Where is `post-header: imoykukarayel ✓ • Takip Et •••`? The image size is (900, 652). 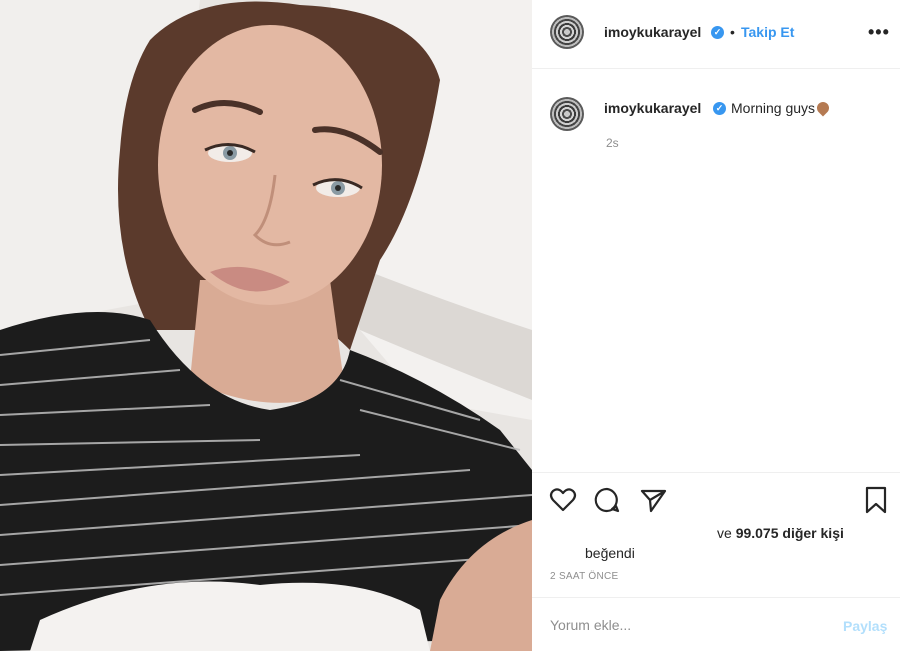 post-header: imoykukarayel ✓ • Takip Et ••• is located at coordinates (716, 34).